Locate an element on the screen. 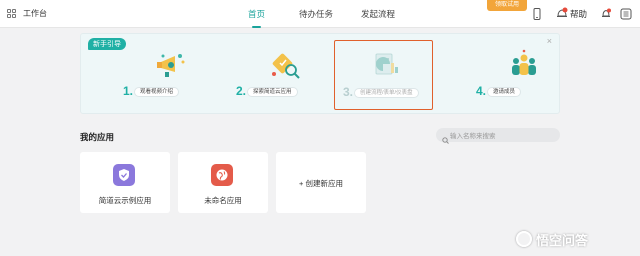 The width and height of the screenshot is (640, 256). search-placeholder: 输入名称来搜索 is located at coordinates (473, 136).